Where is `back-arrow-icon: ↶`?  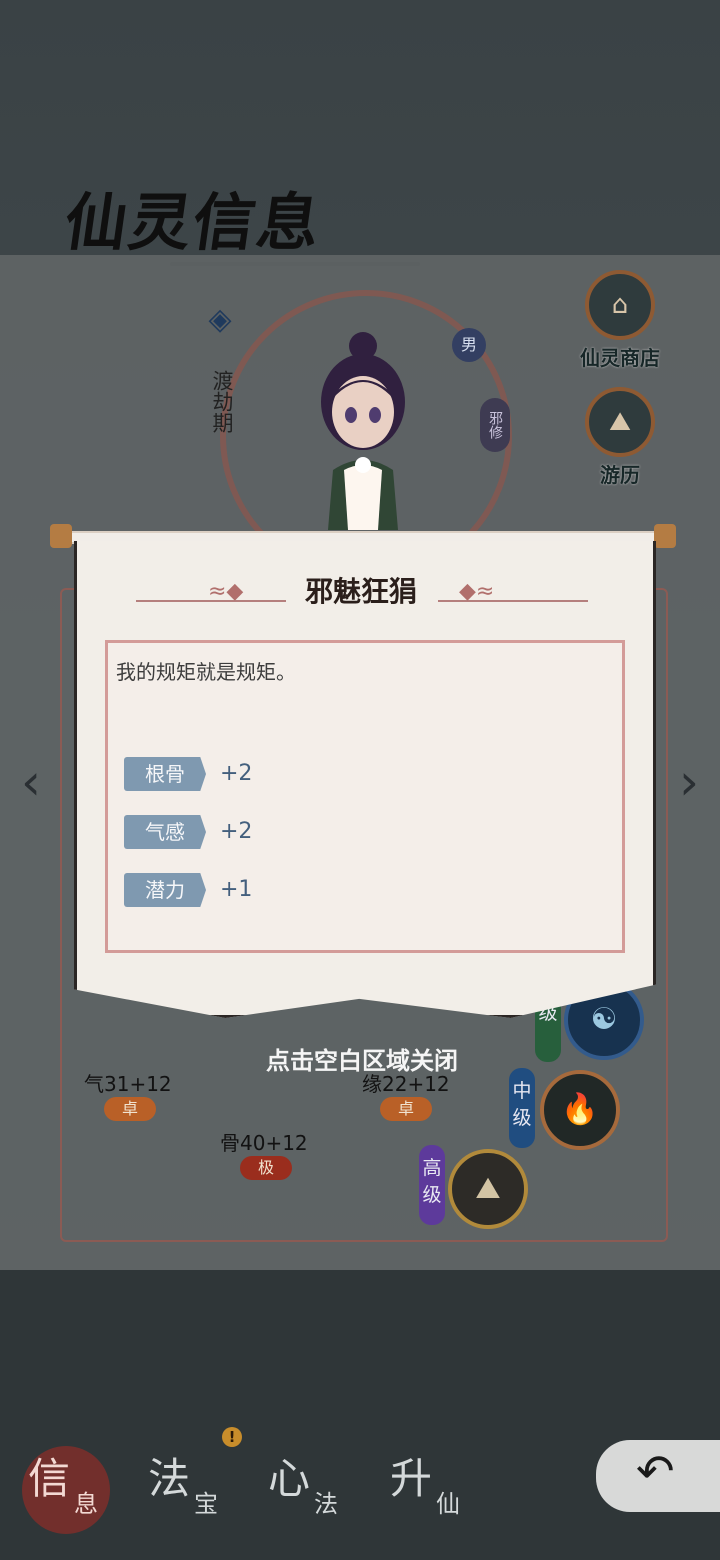
back-arrow-icon: ↶ is located at coordinates (655, 1471).